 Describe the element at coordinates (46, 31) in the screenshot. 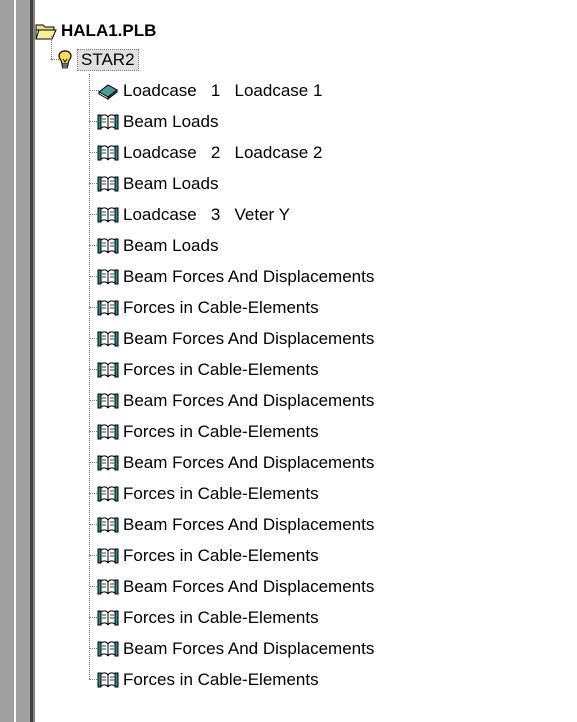

I see `folder-open-icon` at that location.